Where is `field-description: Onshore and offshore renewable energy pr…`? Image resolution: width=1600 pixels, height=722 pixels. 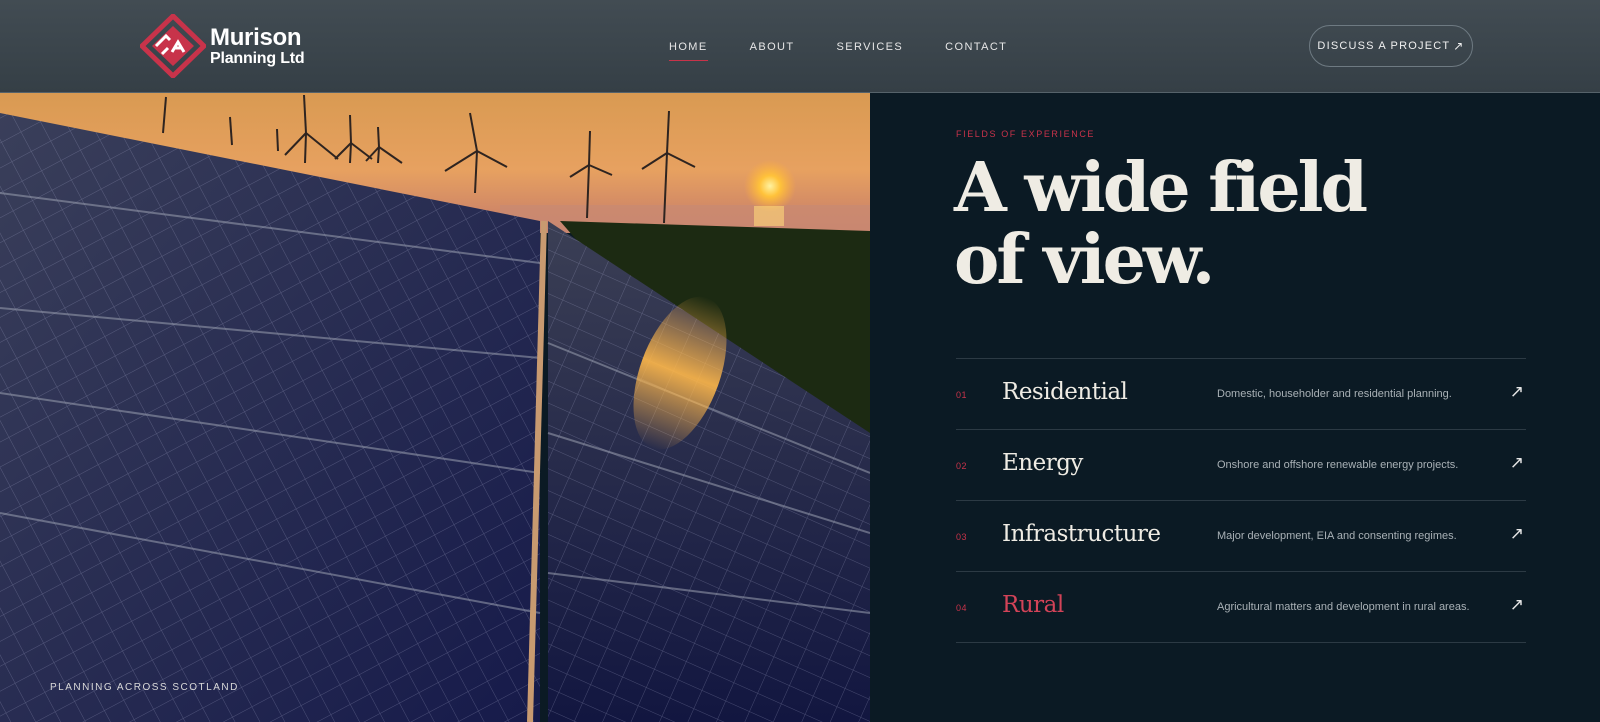 field-description: Onshore and offshore renewable energy pr… is located at coordinates (1338, 465).